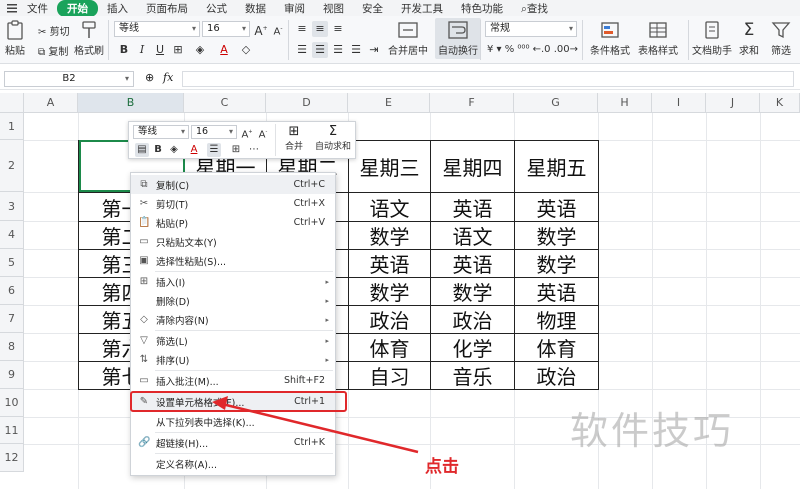 The height and width of the screenshot is (489, 800). I want to click on row-header-10: 10, so click(12, 403).